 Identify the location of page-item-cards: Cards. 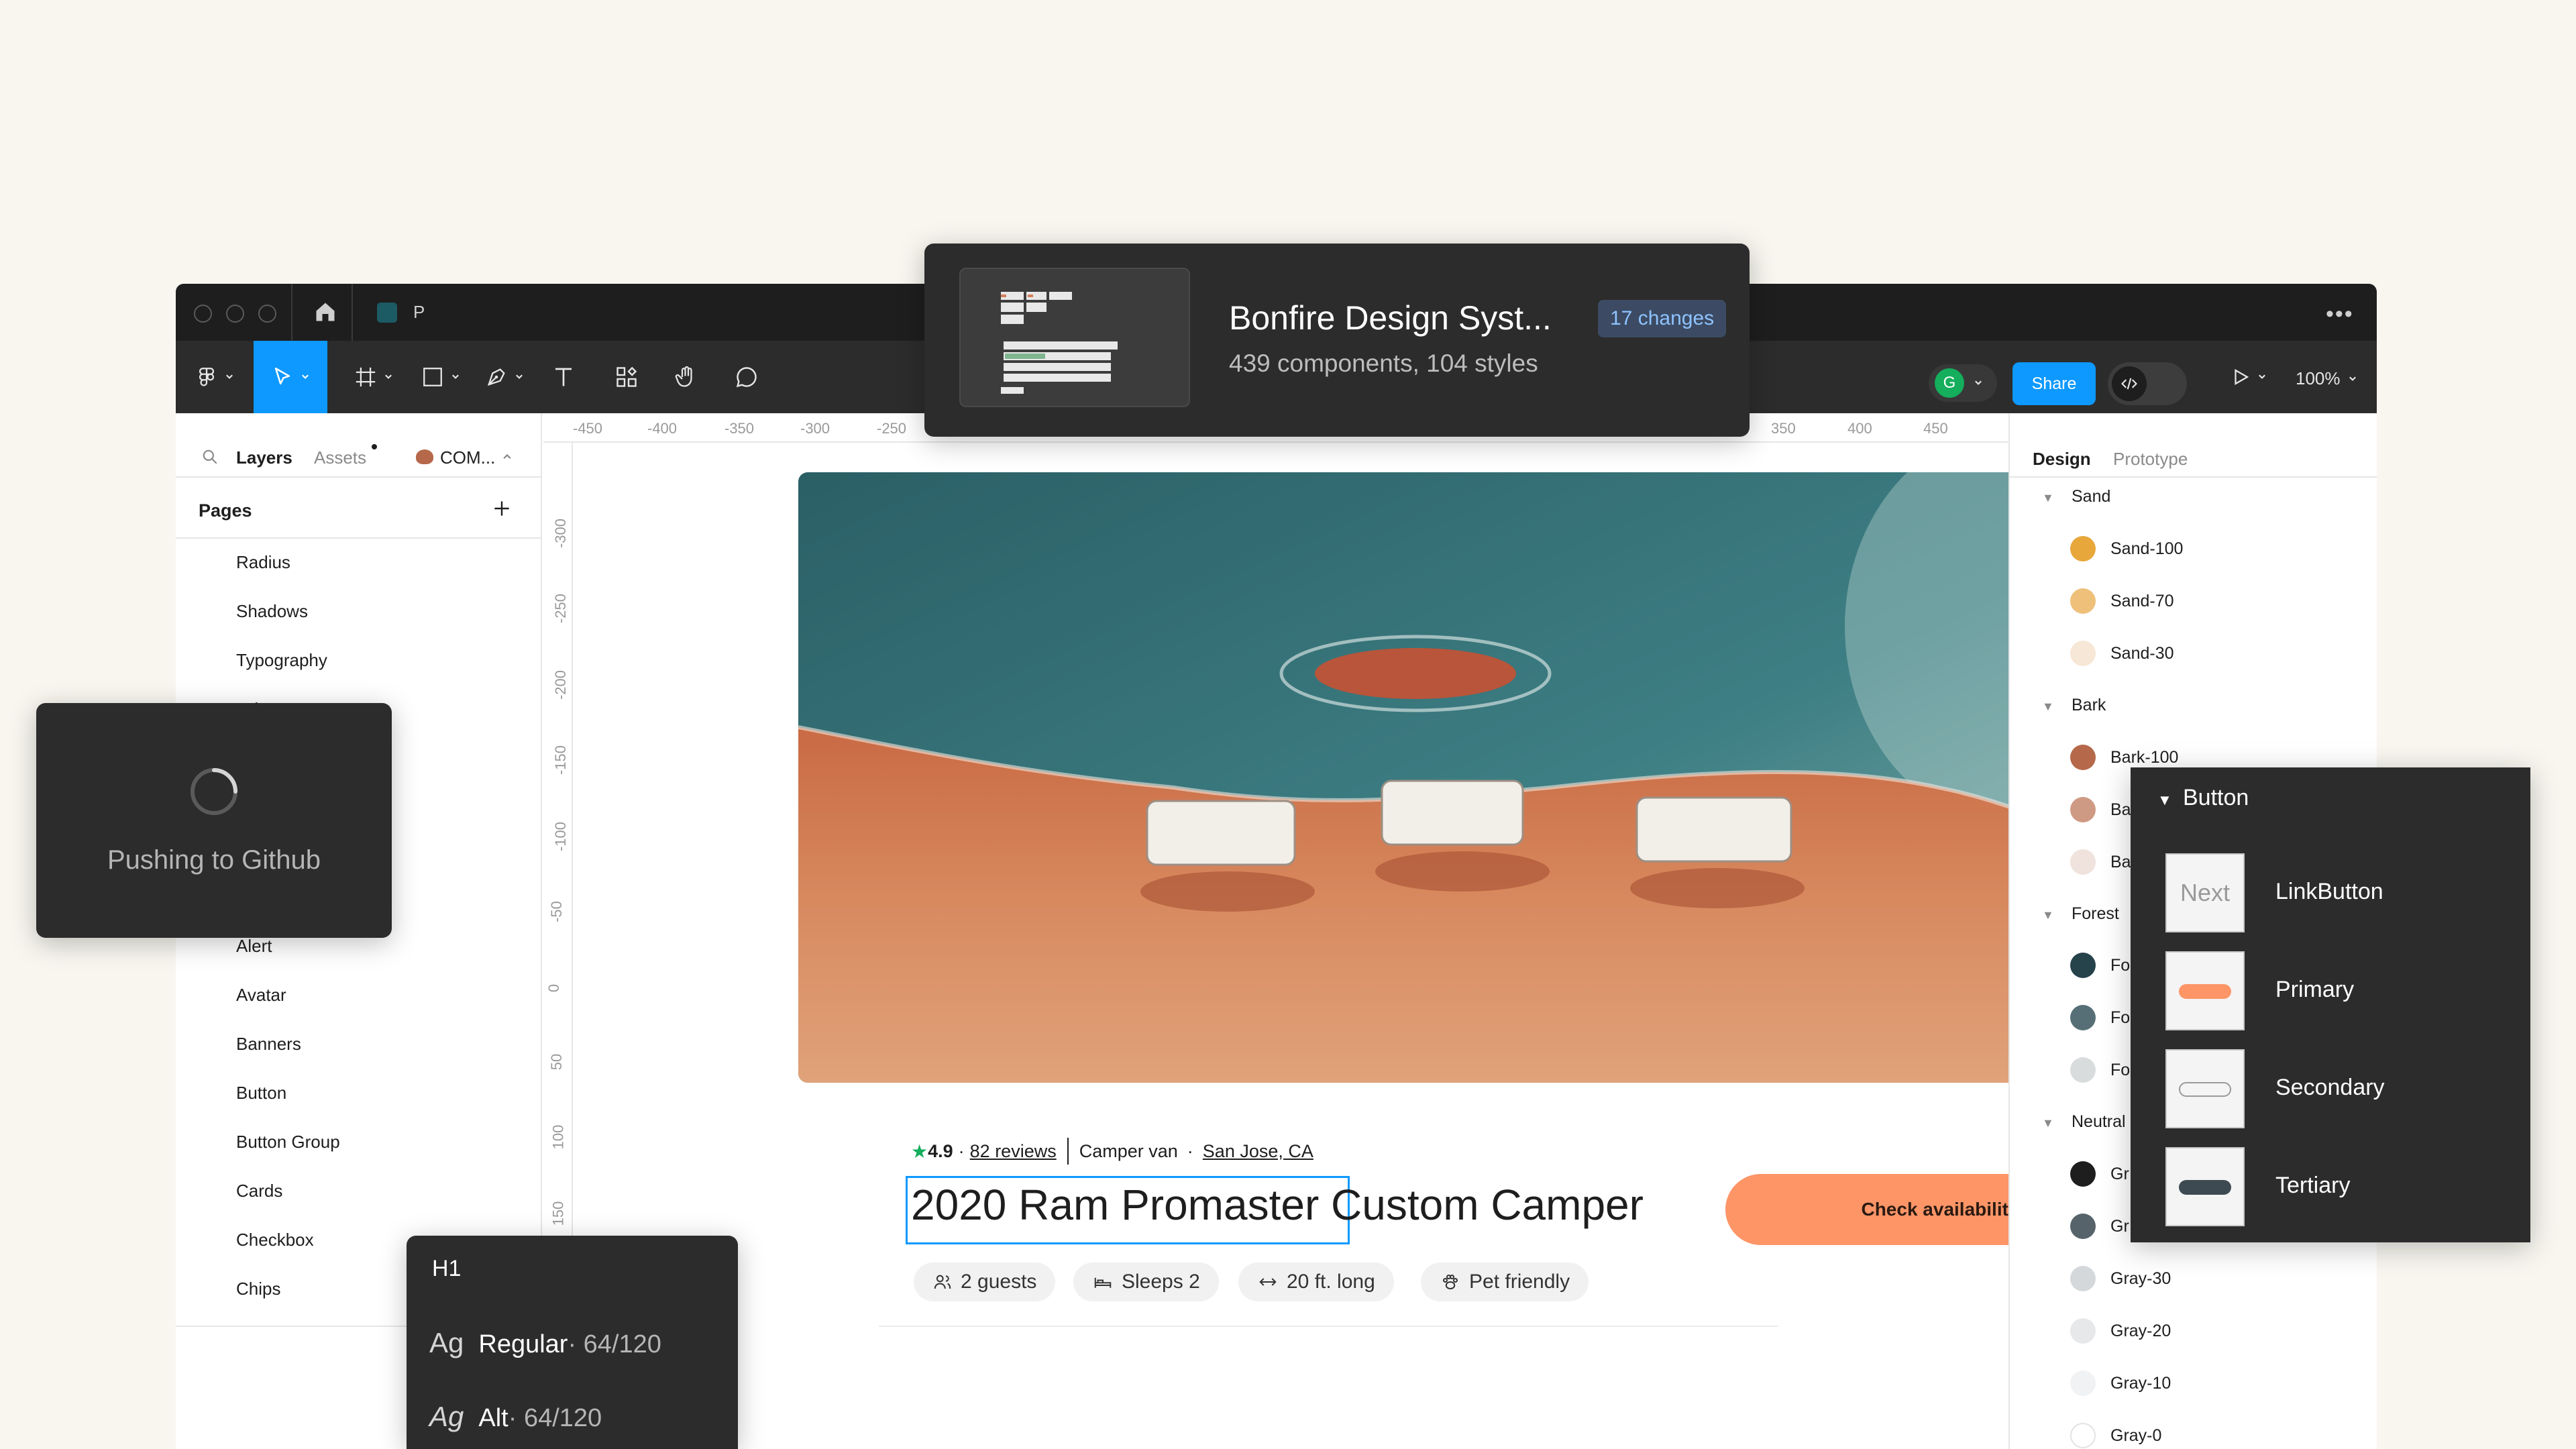
(259, 1191).